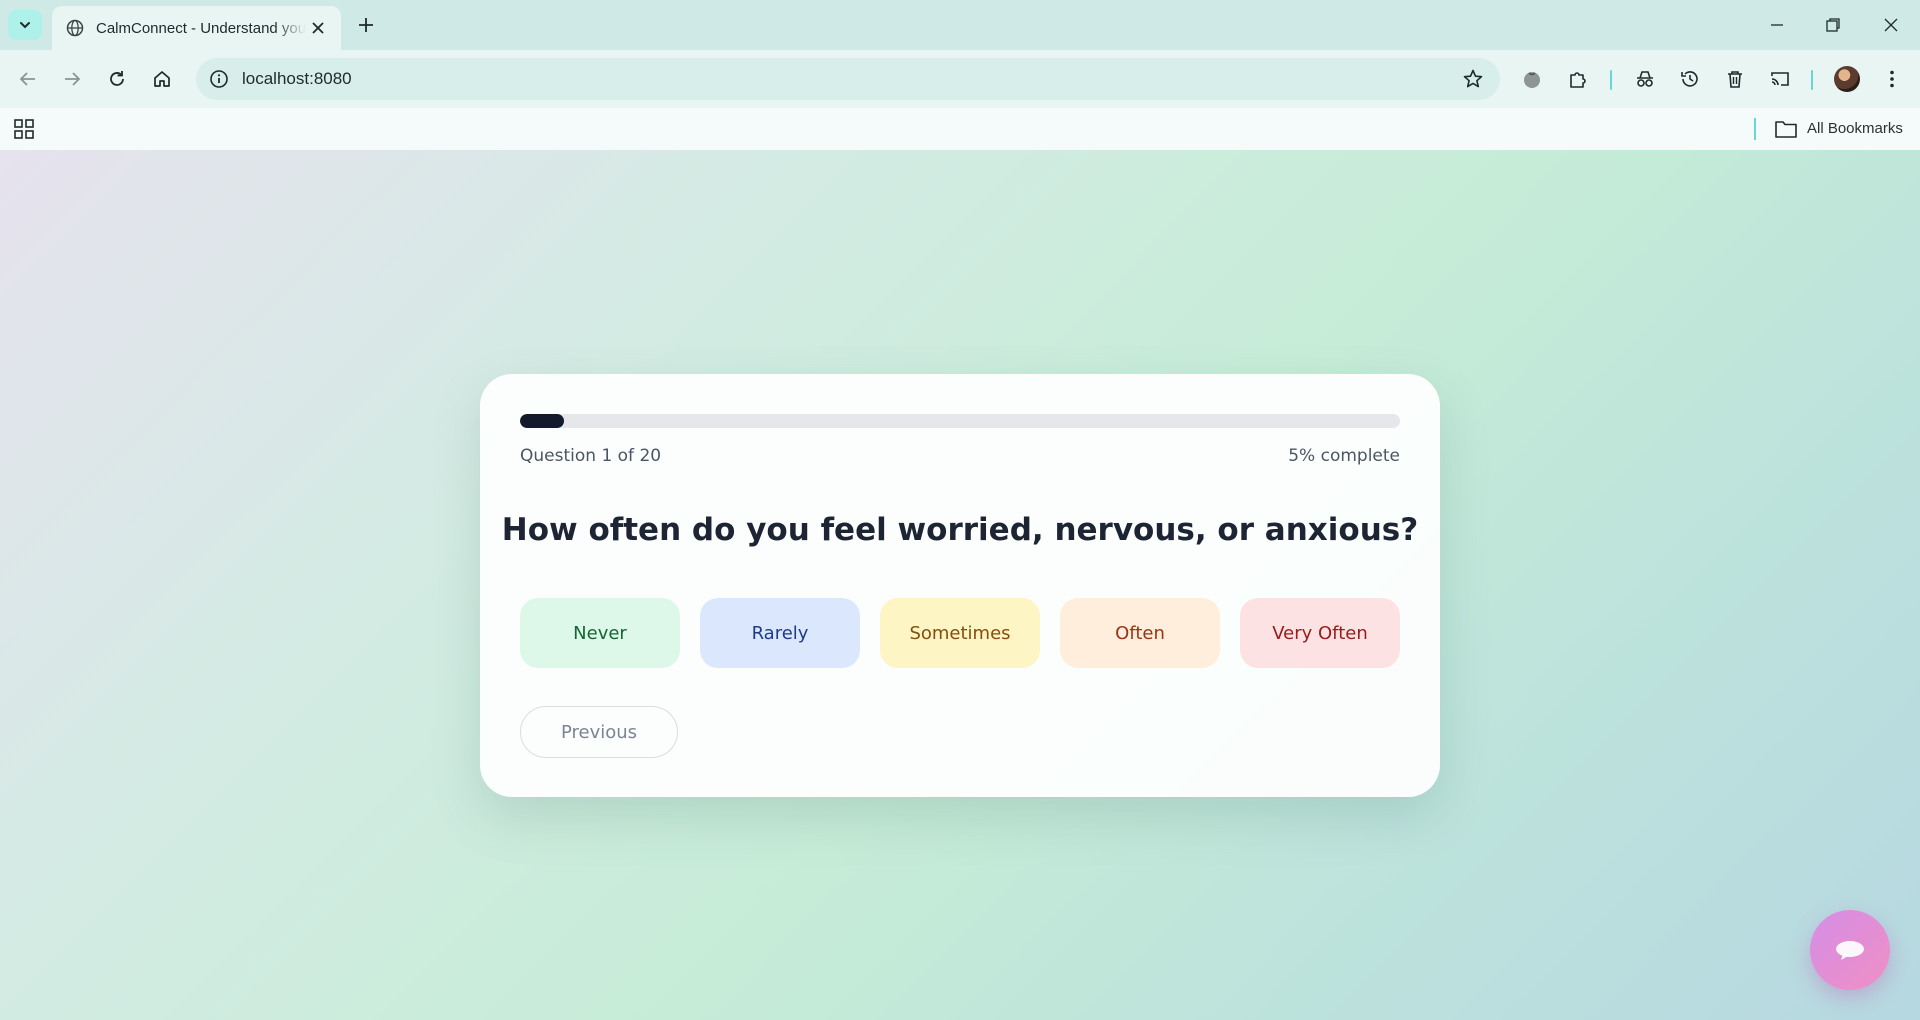 This screenshot has width=1920, height=1020. Describe the element at coordinates (201, 28) in the screenshot. I see `tab-title: CalmConnect - Understand your` at that location.